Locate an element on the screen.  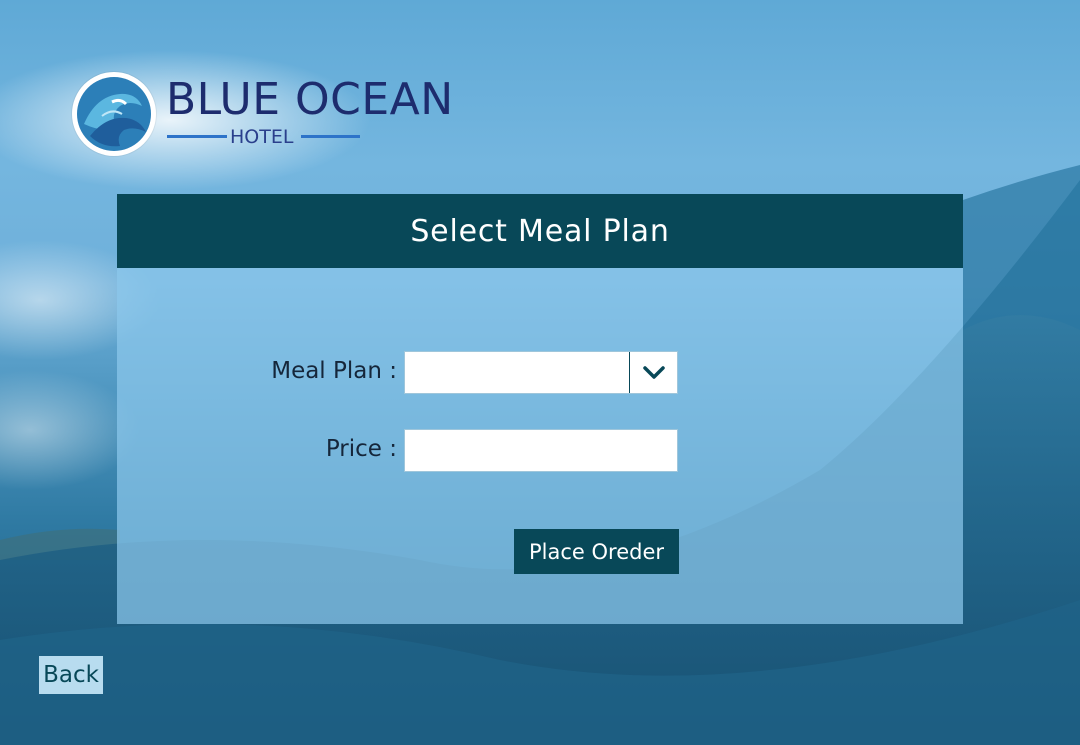
meal-plan-label: Meal Plan : is located at coordinates (334, 371).